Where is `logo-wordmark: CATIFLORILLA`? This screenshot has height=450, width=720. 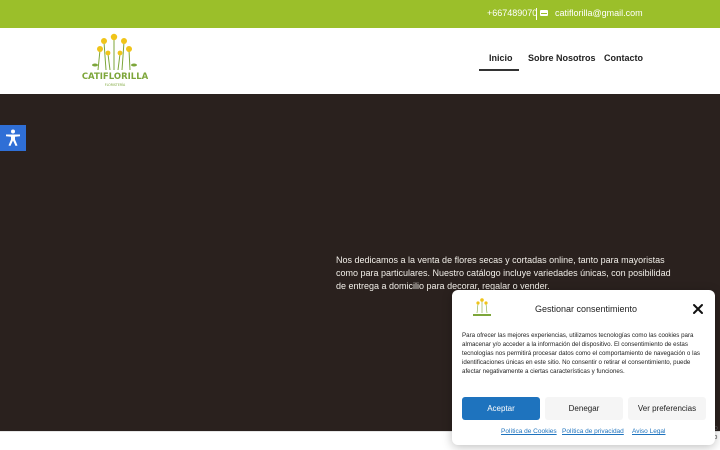
logo-wordmark: CATIFLORILLA is located at coordinates (115, 77).